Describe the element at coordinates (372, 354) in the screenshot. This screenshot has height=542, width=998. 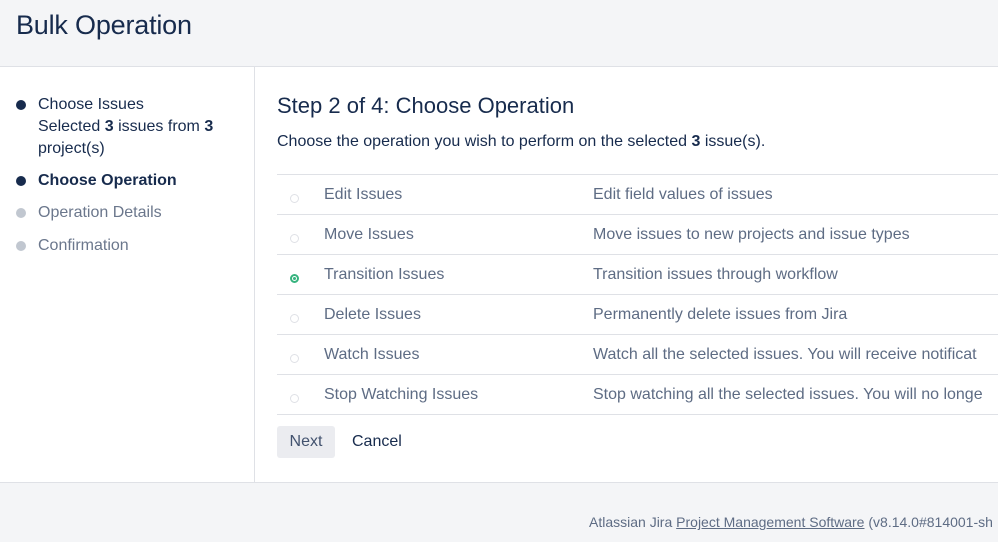
I see `operation-name: Watch Issues` at that location.